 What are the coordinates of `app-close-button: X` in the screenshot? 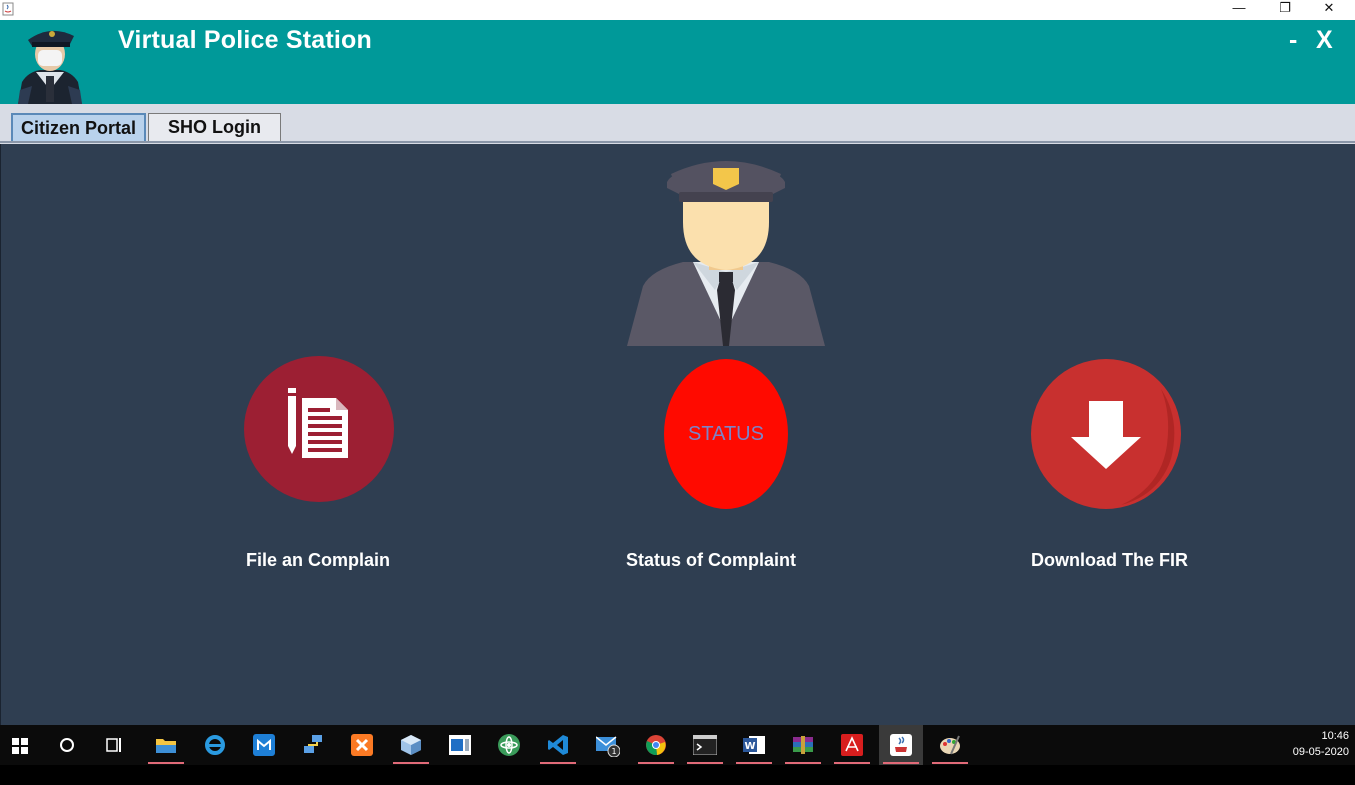 It's located at (1324, 40).